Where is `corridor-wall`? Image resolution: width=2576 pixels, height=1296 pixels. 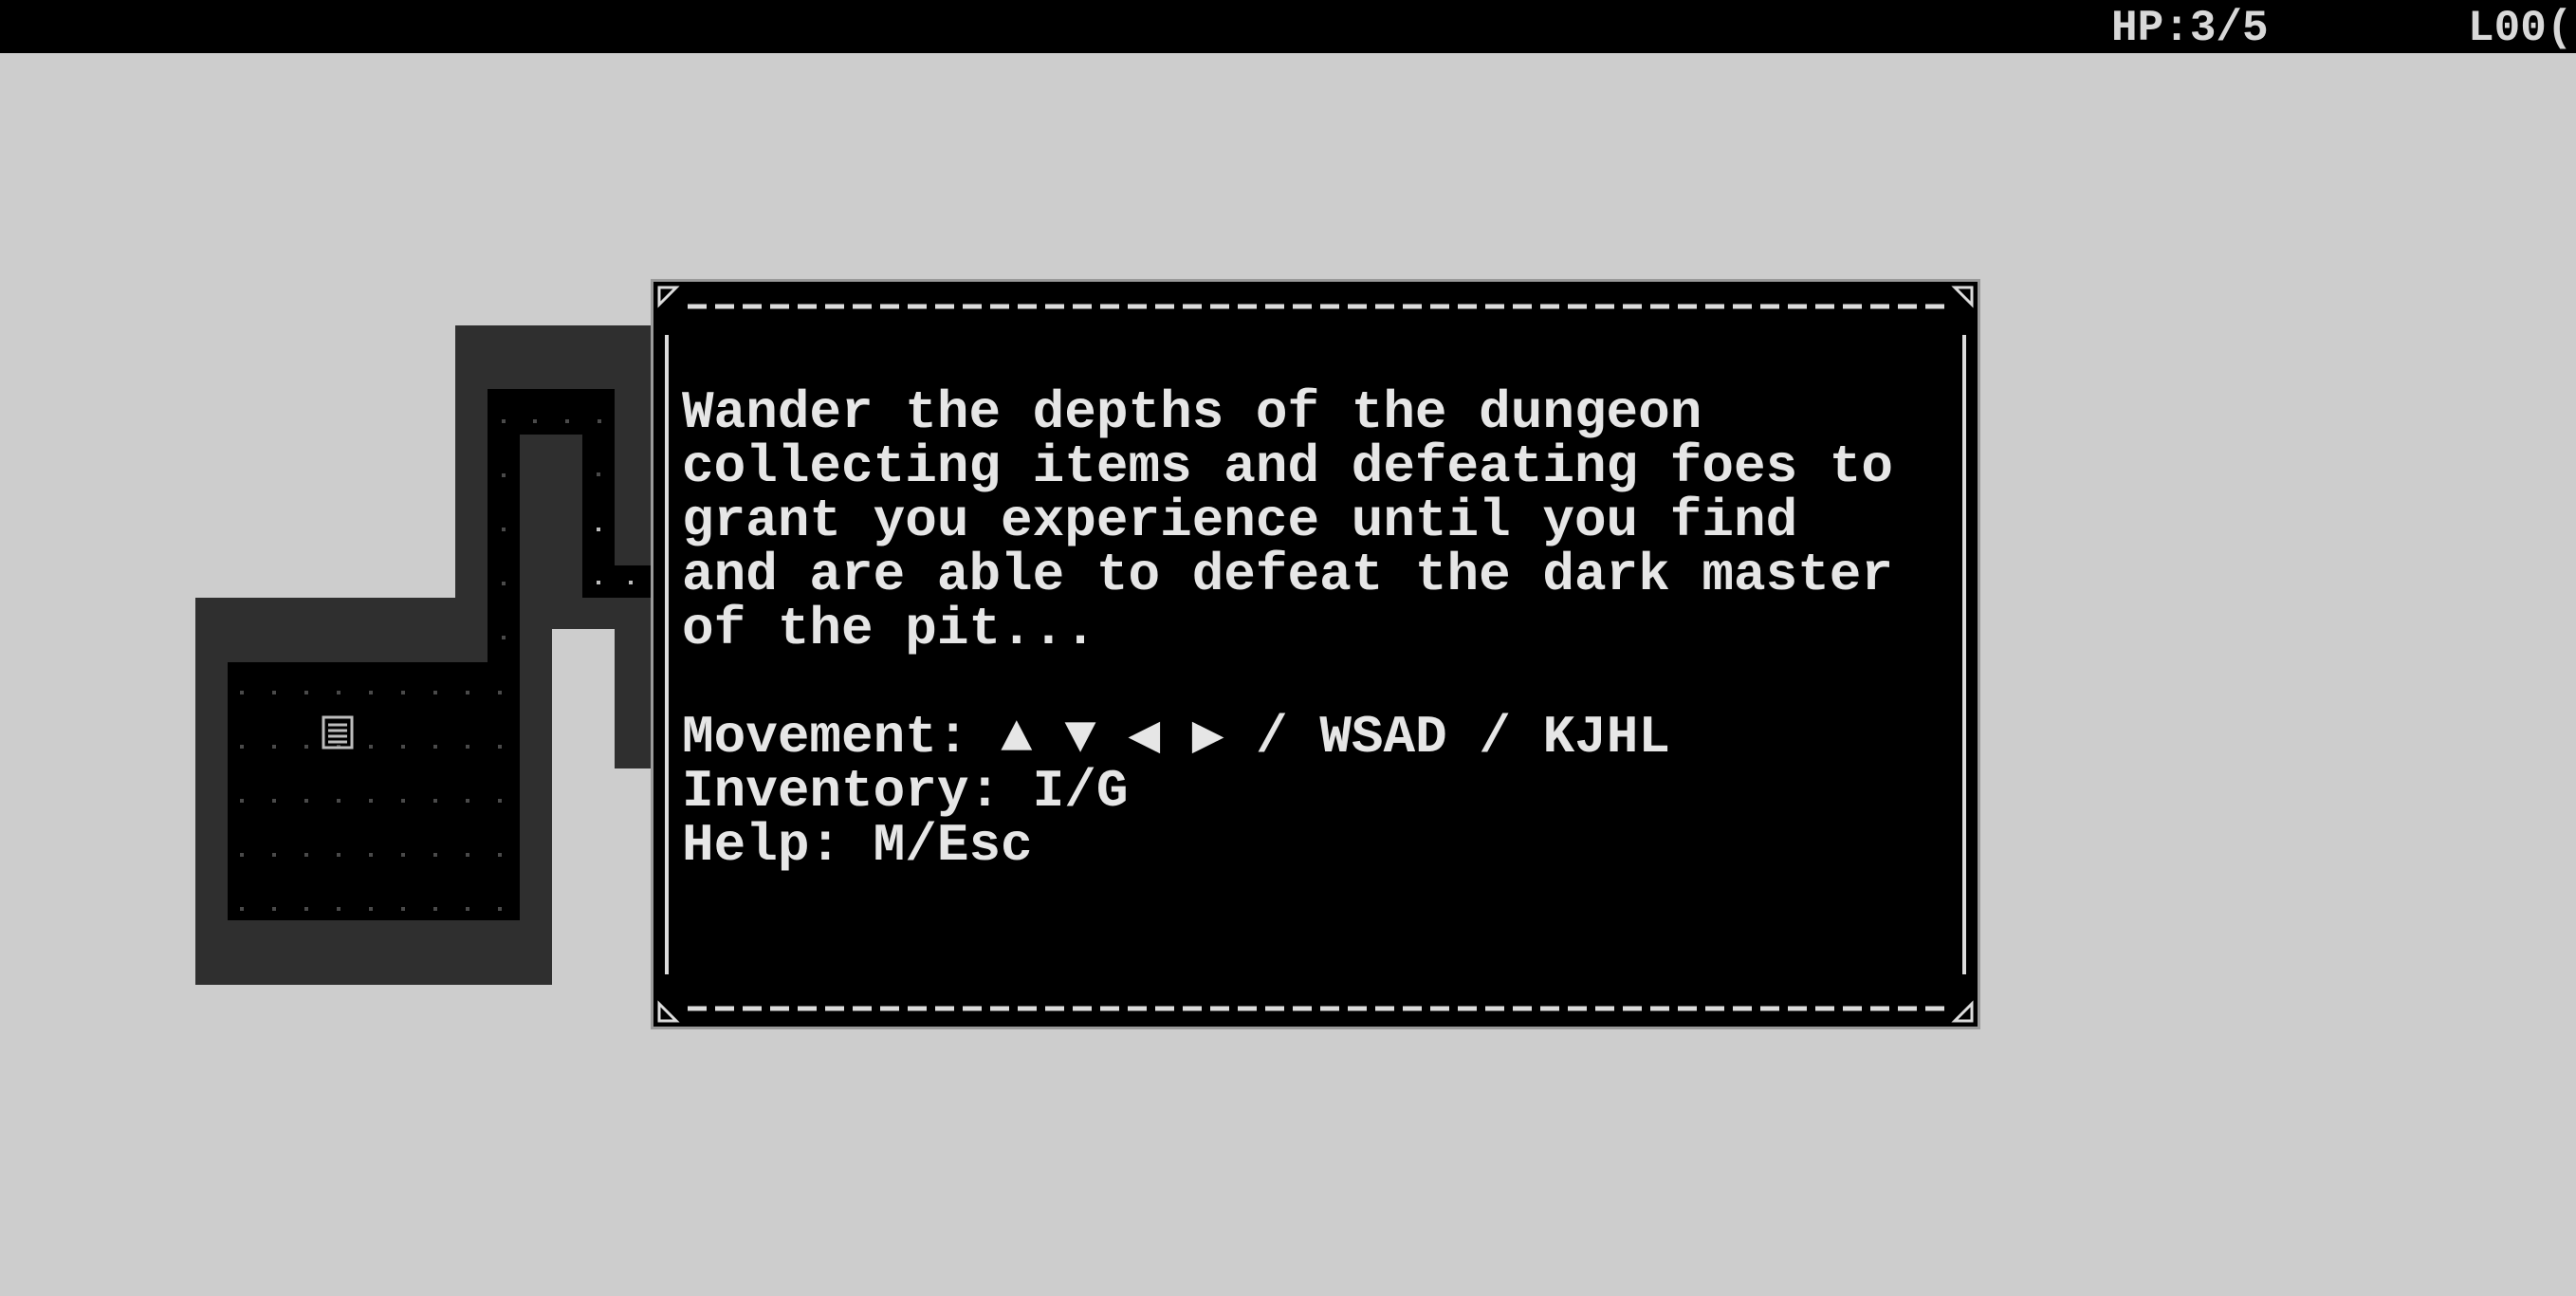 corridor-wall is located at coordinates (634, 683).